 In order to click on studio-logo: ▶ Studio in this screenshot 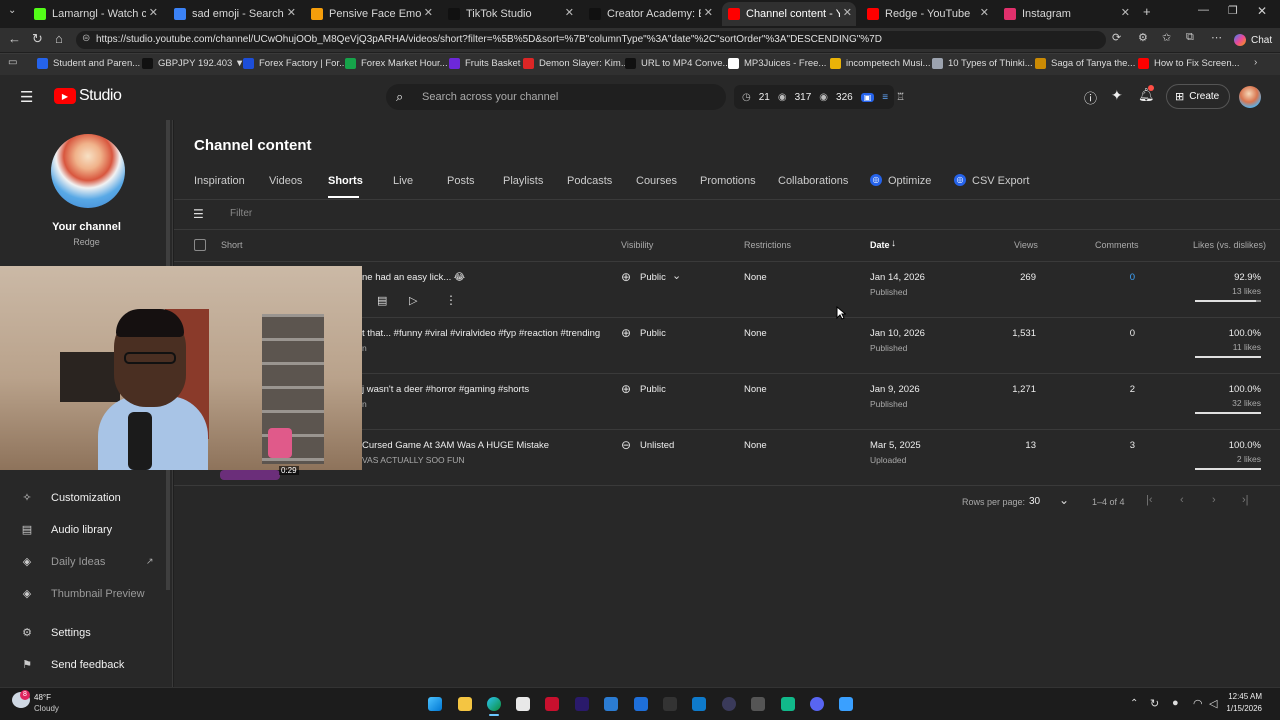, I will do `click(88, 96)`.